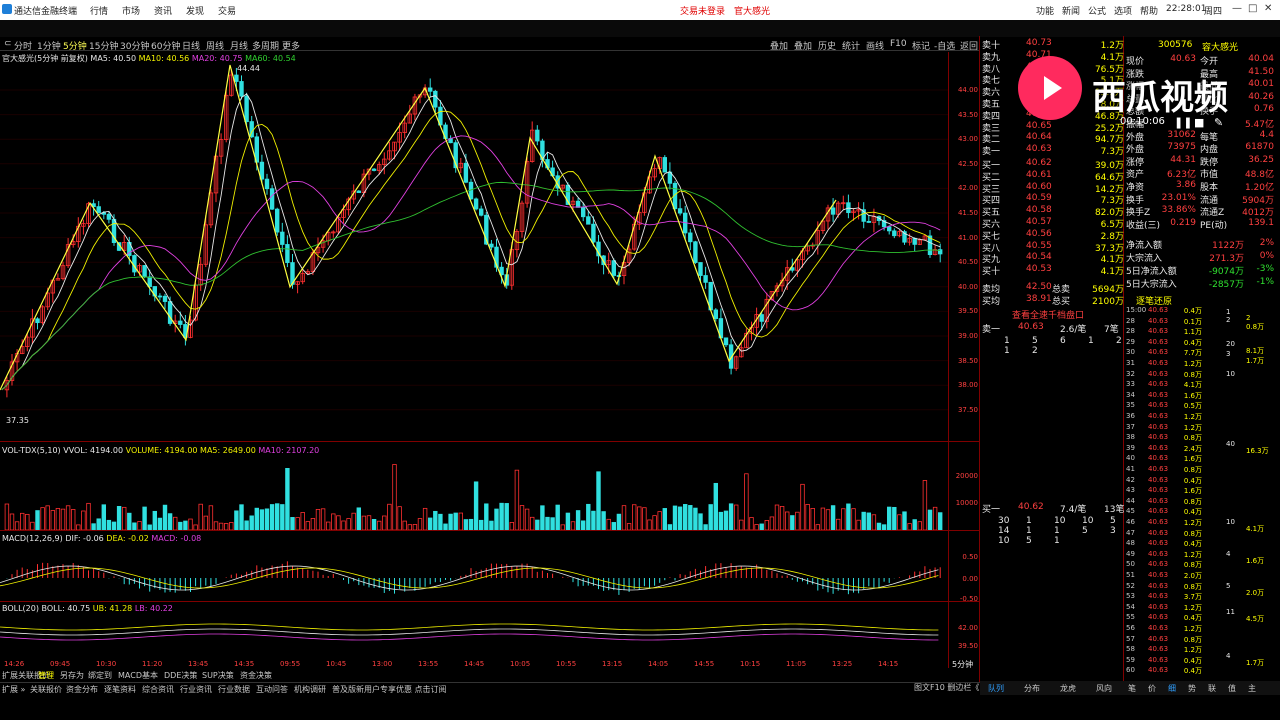 This screenshot has width=1280, height=720. I want to click on stop-icon: ■, so click(1199, 122).